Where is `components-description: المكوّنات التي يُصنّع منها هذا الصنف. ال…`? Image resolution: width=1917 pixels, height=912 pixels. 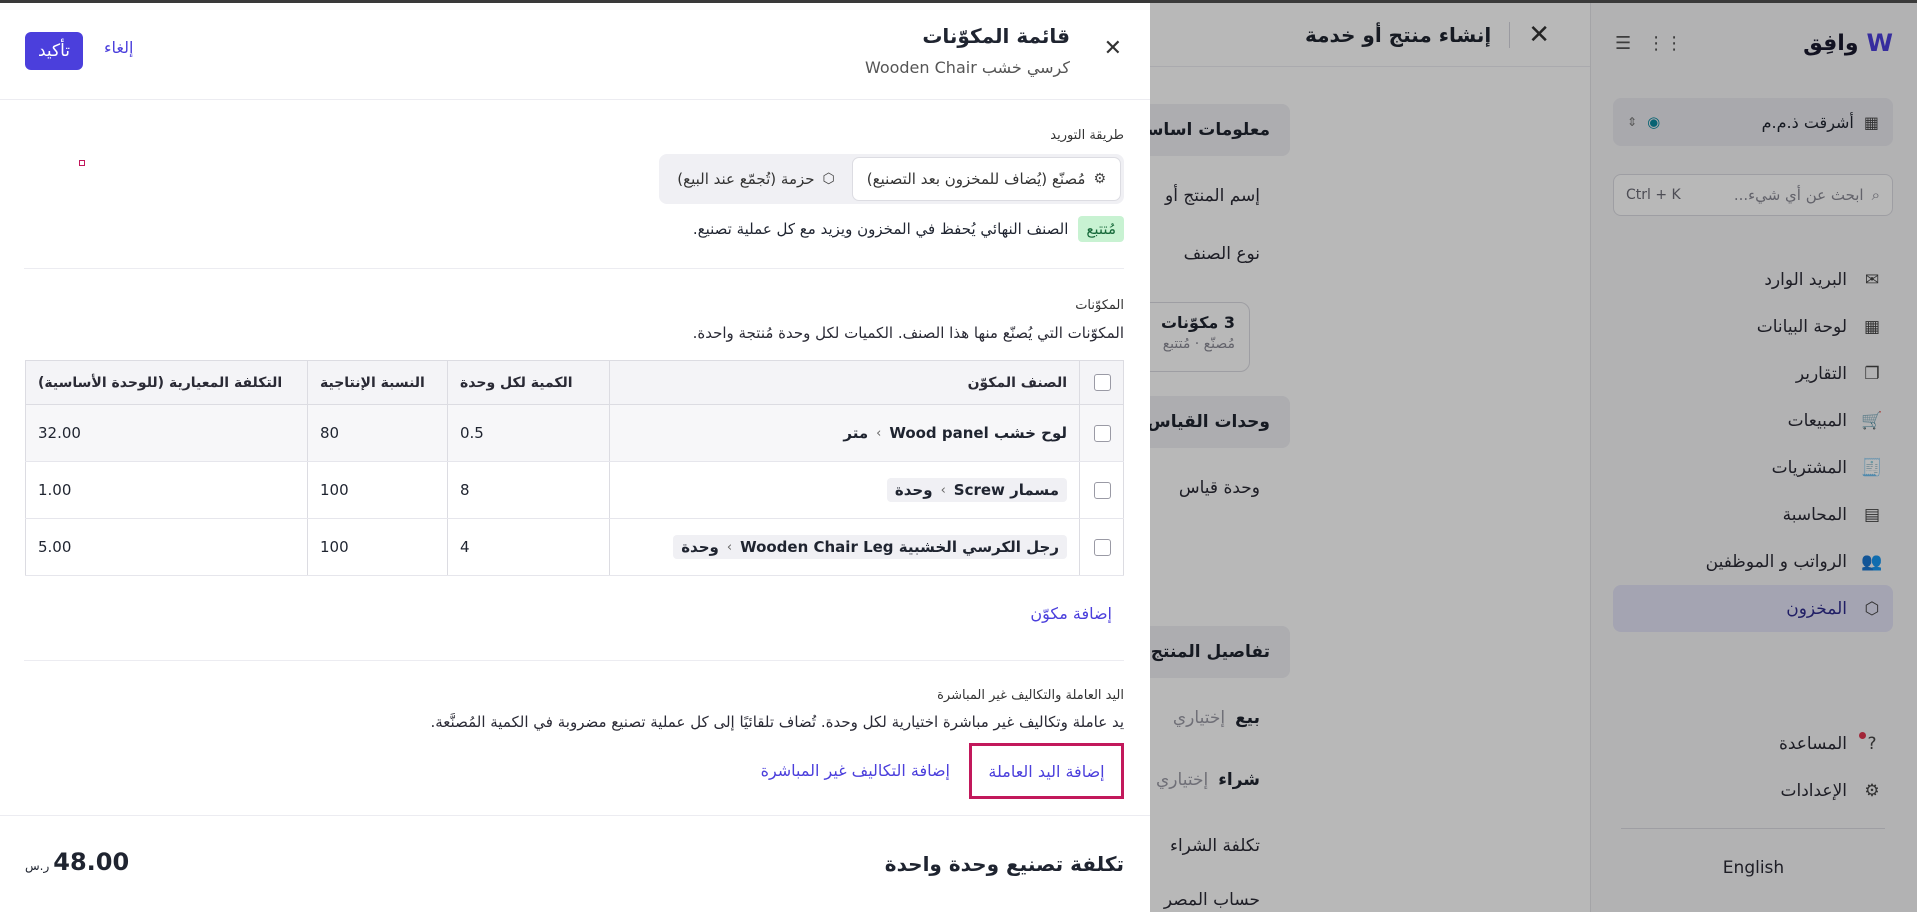 components-description: المكوّنات التي يُصنّع منها هذا الصنف. ال… is located at coordinates (908, 333).